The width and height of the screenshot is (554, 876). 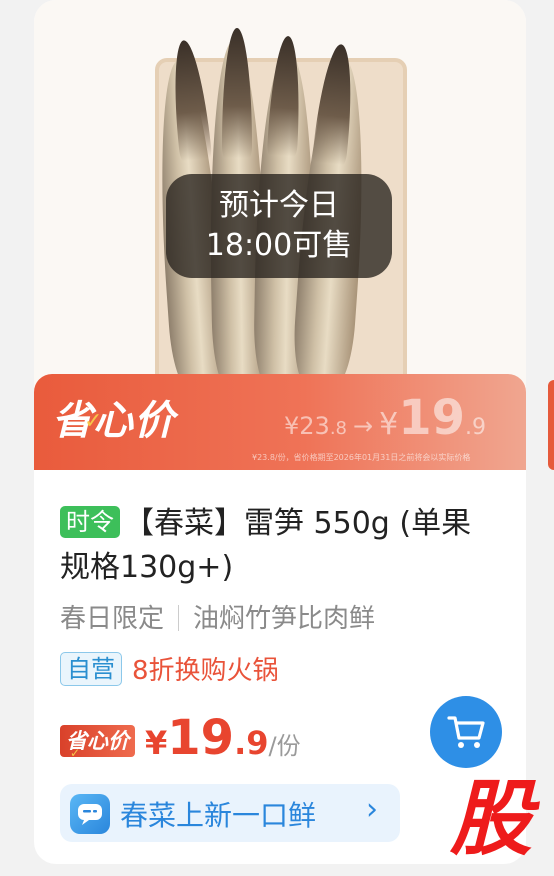 I want to click on eta-line-1: 预计今日, so click(x=279, y=205).